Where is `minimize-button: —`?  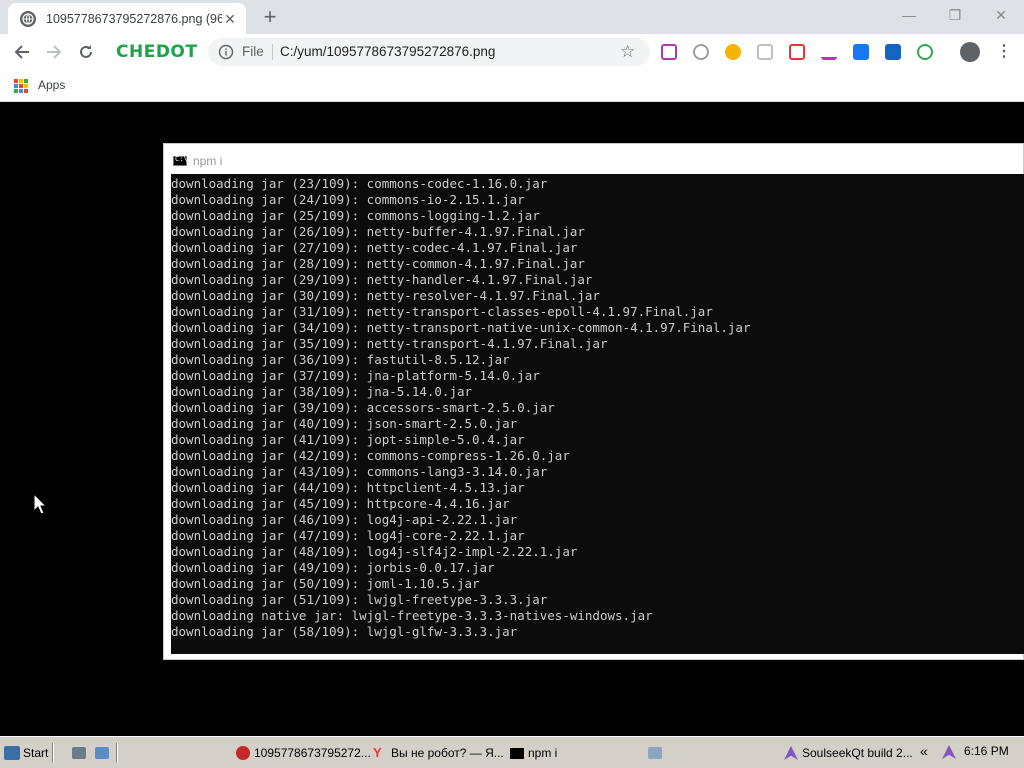 minimize-button: — is located at coordinates (909, 15).